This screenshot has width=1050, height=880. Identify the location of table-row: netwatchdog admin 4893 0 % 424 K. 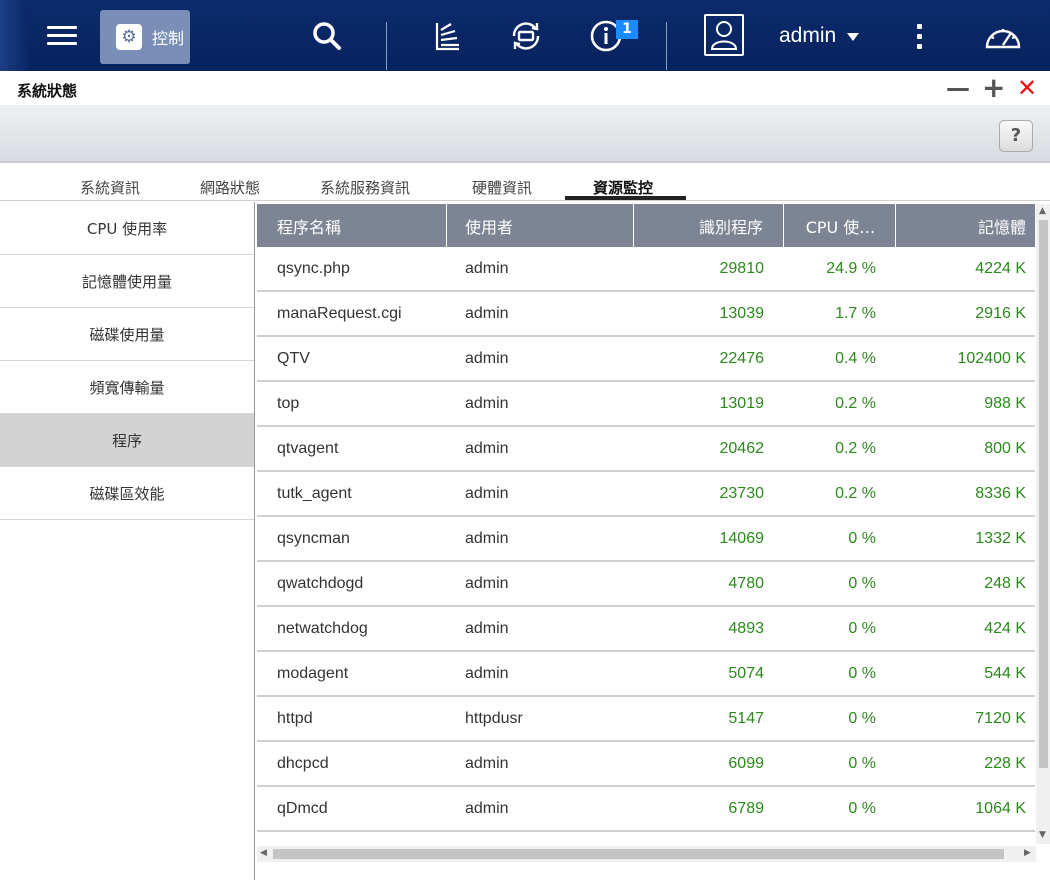
(646, 629).